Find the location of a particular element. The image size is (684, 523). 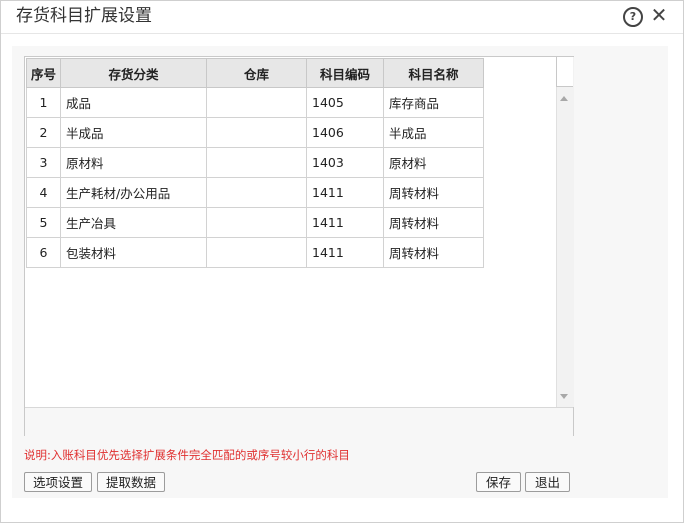

row-index: 2 is located at coordinates (43, 132).